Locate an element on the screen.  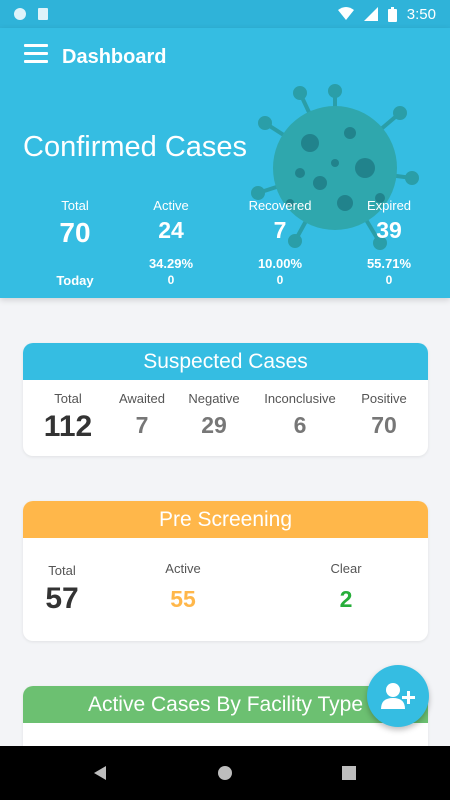
stat-label: Active is located at coordinates (171, 205).